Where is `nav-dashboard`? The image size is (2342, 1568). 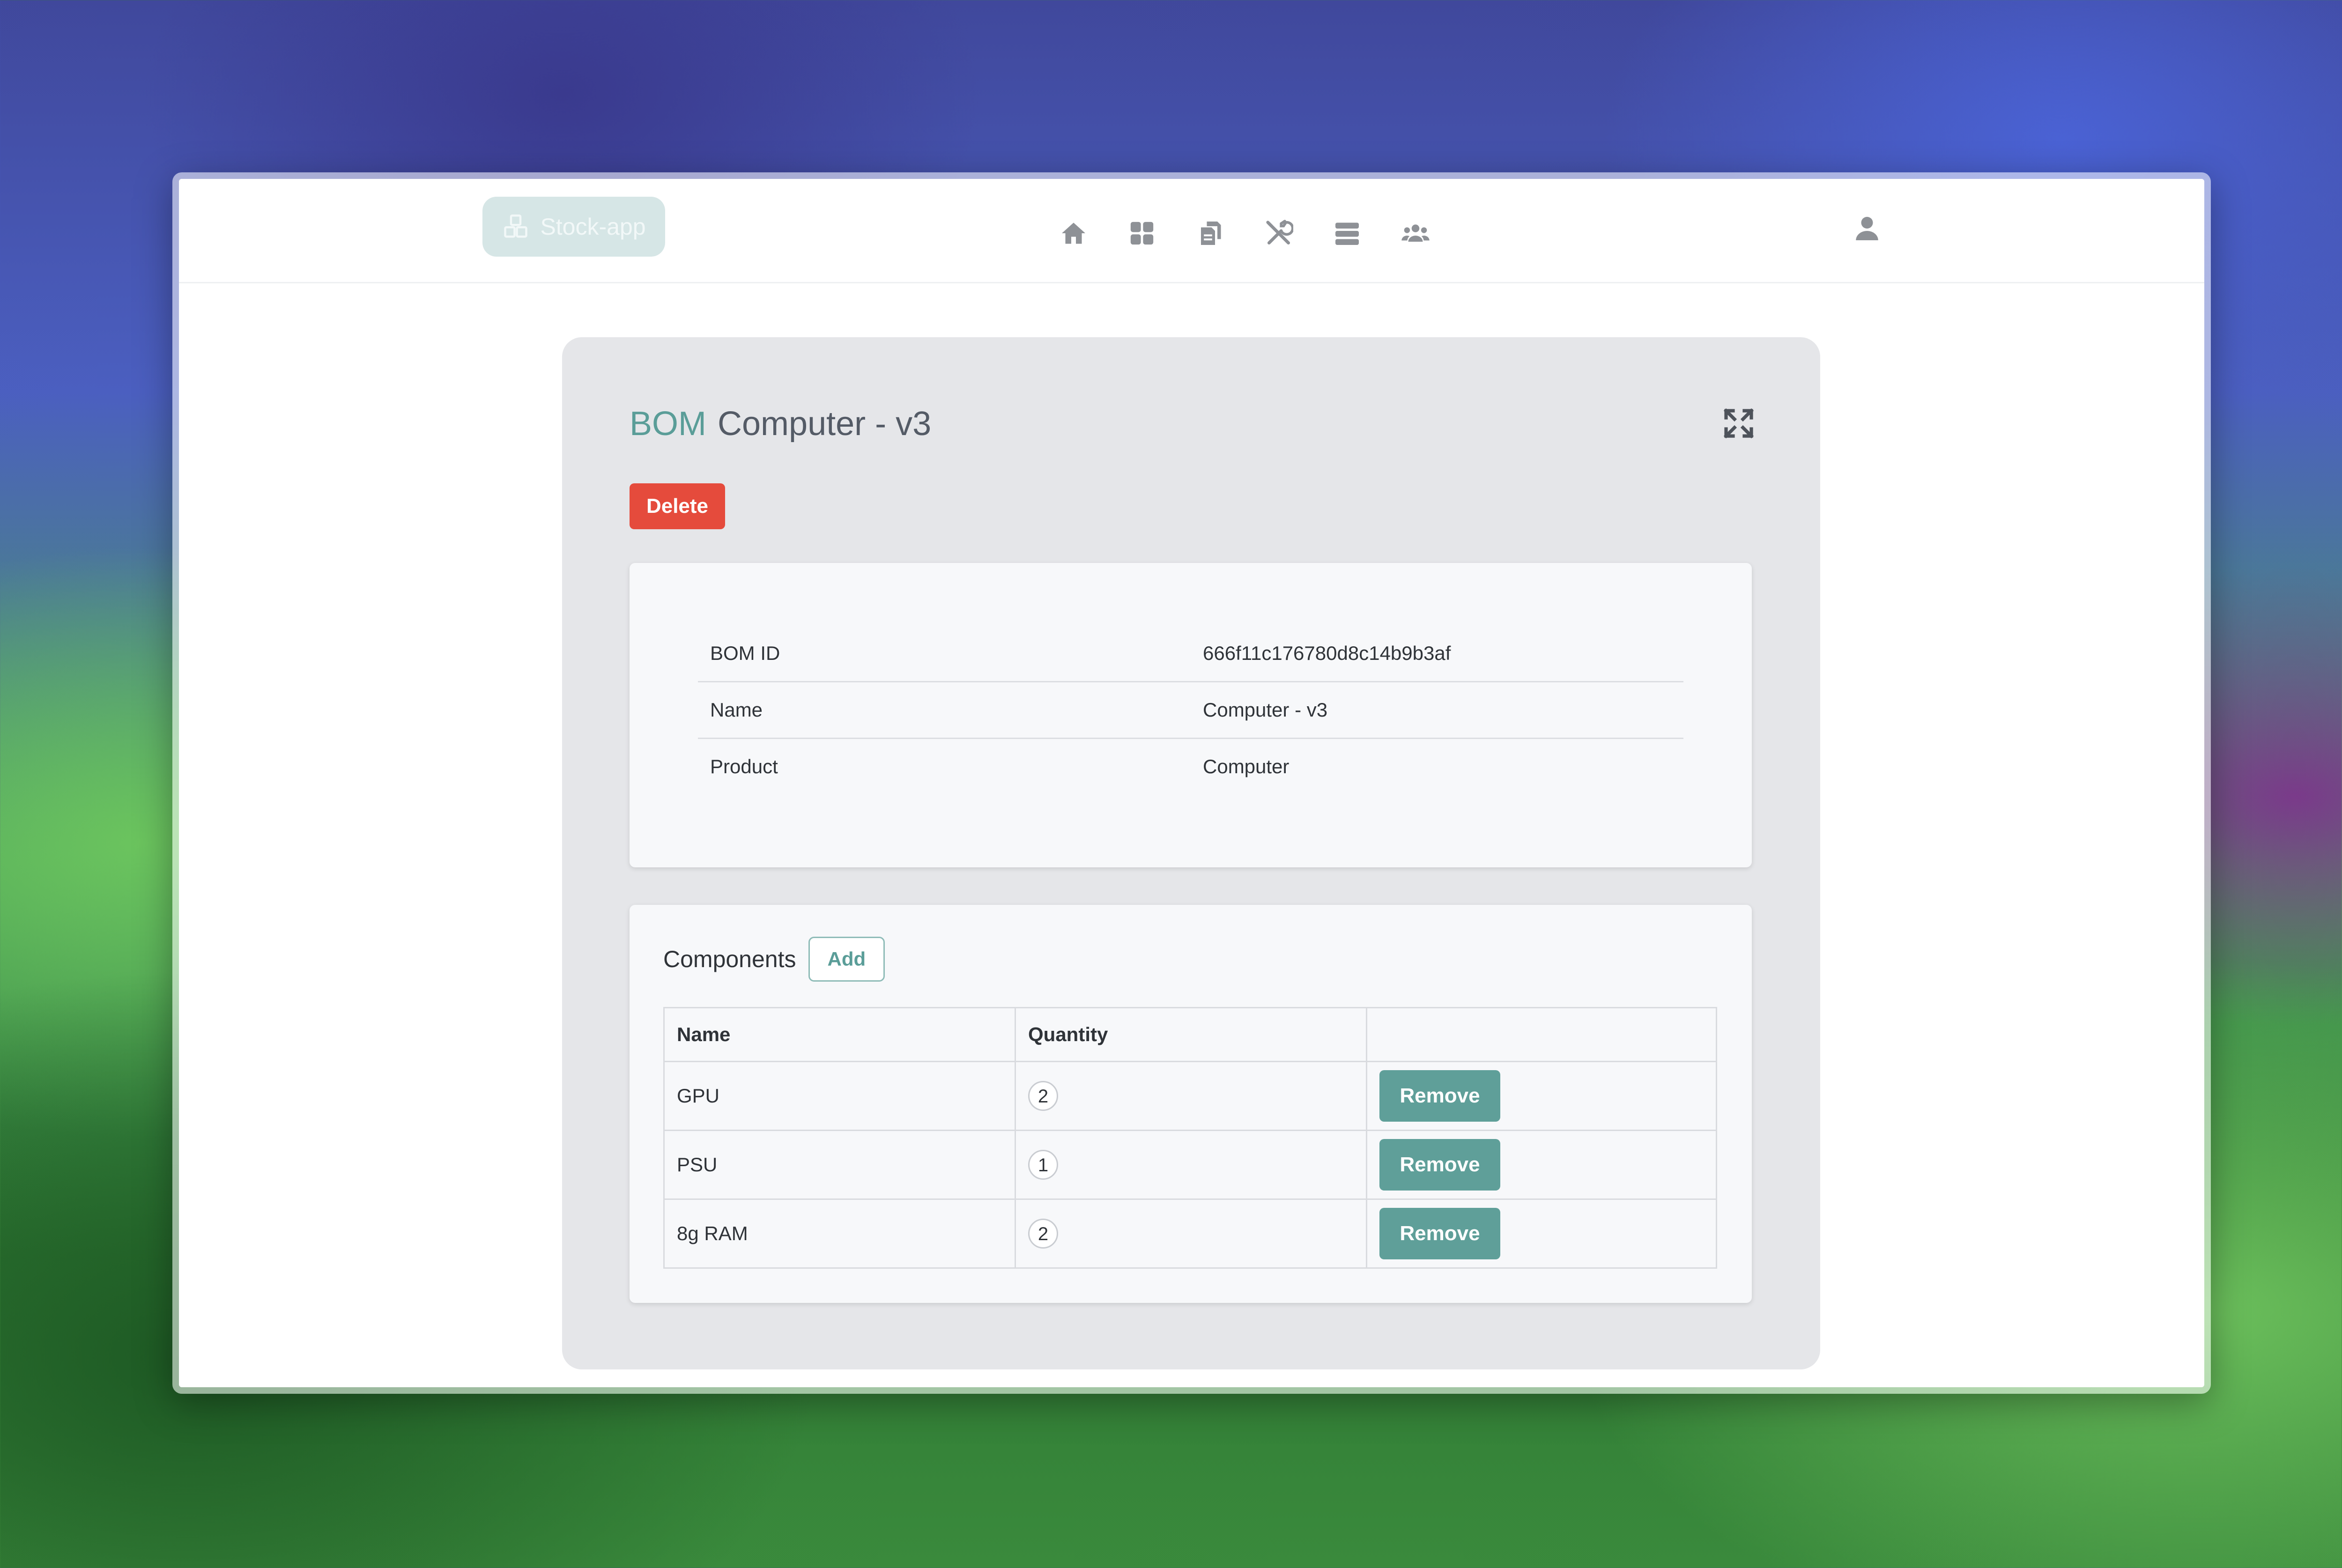 nav-dashboard is located at coordinates (1142, 233).